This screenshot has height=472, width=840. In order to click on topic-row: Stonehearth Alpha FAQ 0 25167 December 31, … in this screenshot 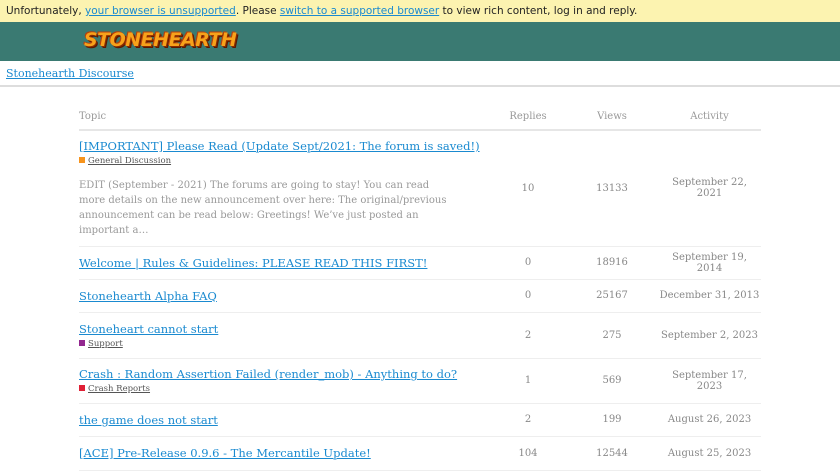, I will do `click(420, 296)`.